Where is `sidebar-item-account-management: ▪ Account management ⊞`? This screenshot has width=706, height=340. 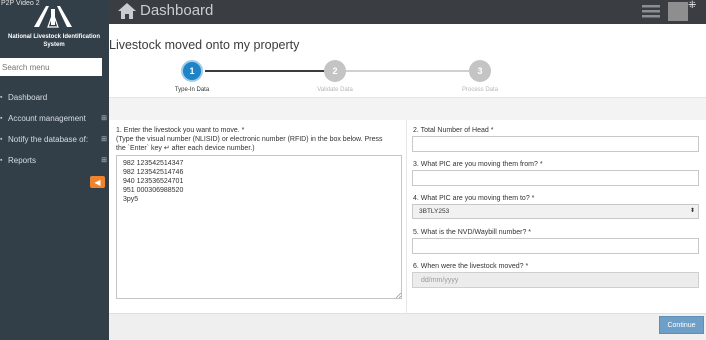
sidebar-item-account-management: ▪ Account management ⊞ is located at coordinates (54, 118).